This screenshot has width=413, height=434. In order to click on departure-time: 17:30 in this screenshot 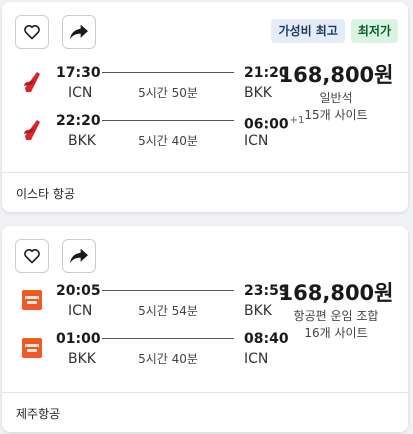, I will do `click(78, 73)`.